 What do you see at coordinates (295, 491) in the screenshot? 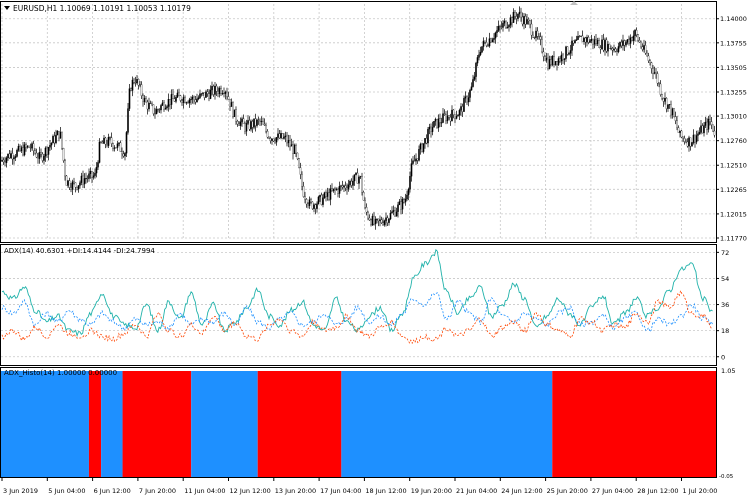
I see `time-tick-label: 13 Jun 20:00` at bounding box center [295, 491].